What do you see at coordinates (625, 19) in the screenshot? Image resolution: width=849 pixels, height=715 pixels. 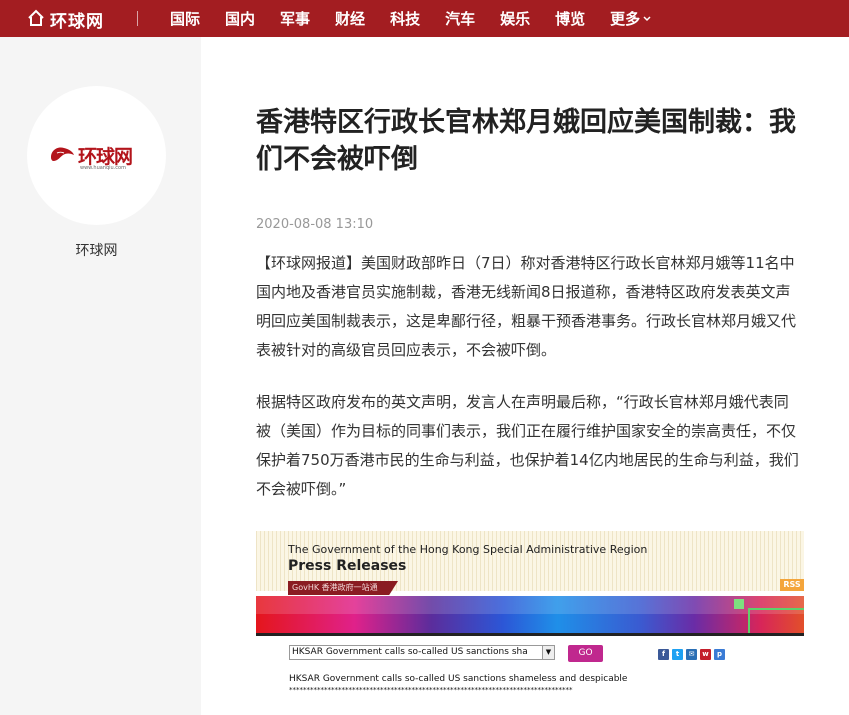 I see `nav-more-label: 更多` at bounding box center [625, 19].